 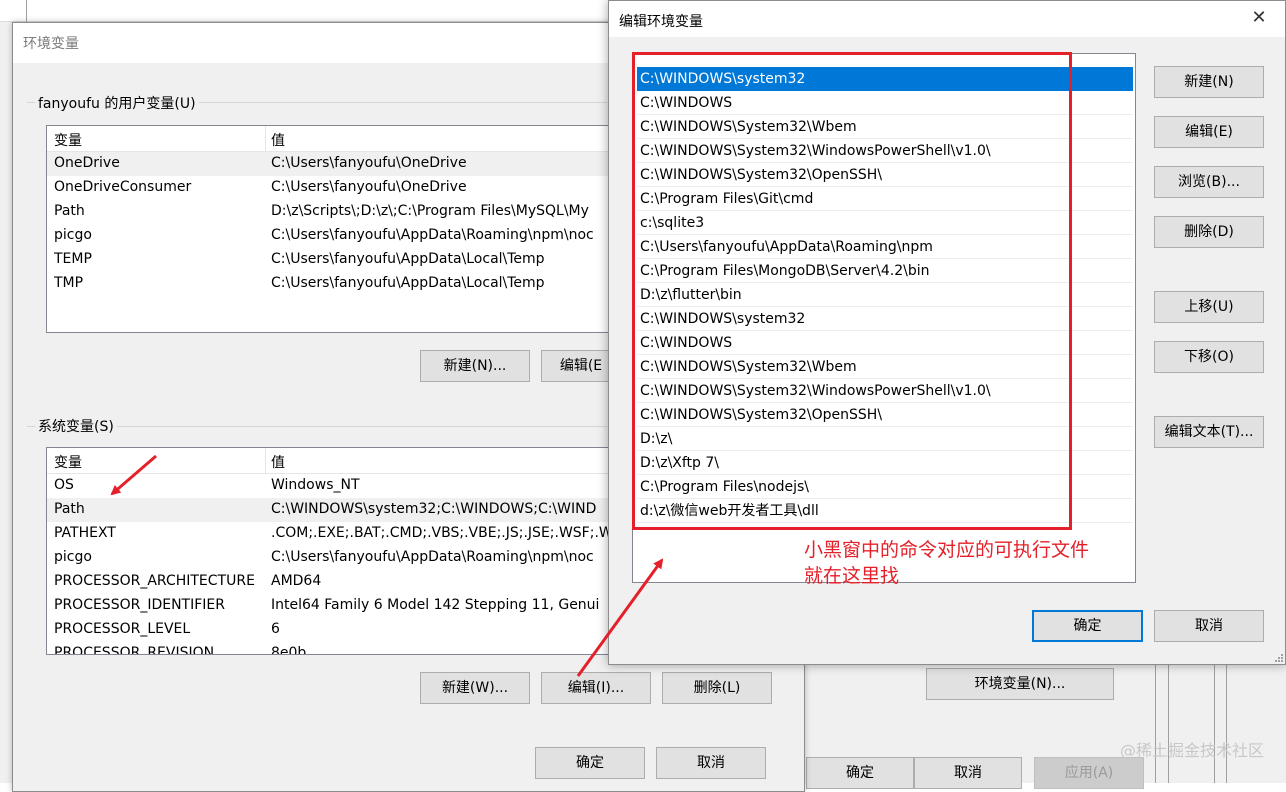 What do you see at coordinates (1191, 750) in the screenshot?
I see `watermark: @稀土掘金技术社区` at bounding box center [1191, 750].